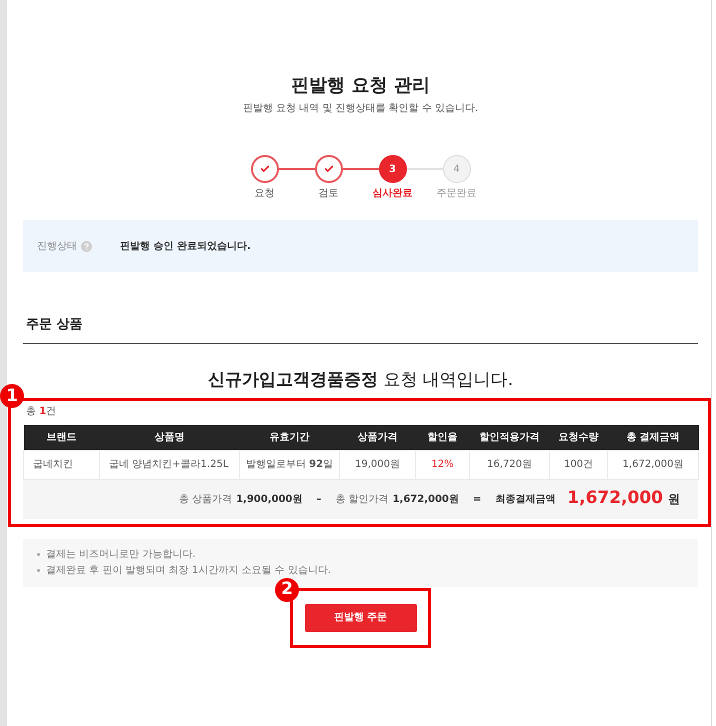 The height and width of the screenshot is (726, 716). Describe the element at coordinates (510, 464) in the screenshot. I see `table-cell: 16,720원` at that location.